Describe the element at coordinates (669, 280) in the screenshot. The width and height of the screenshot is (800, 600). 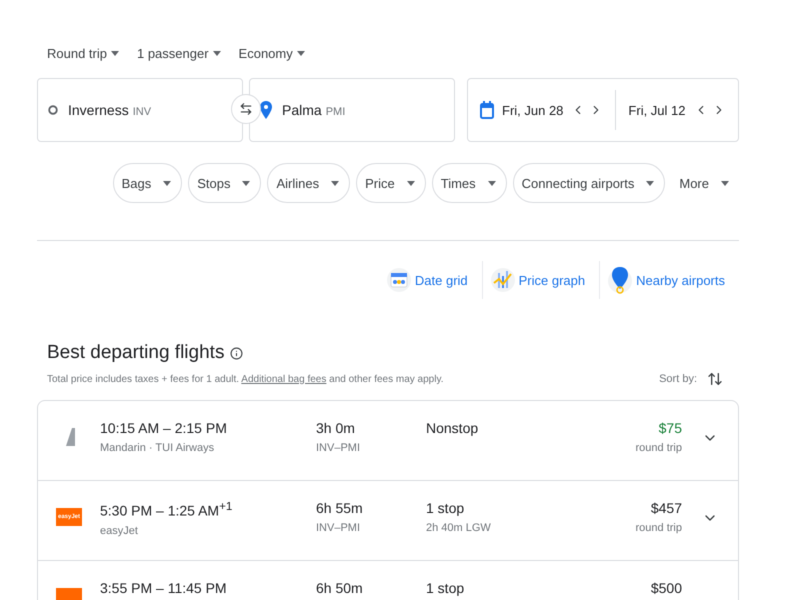
I see `view-option-button: Nearby airports` at that location.